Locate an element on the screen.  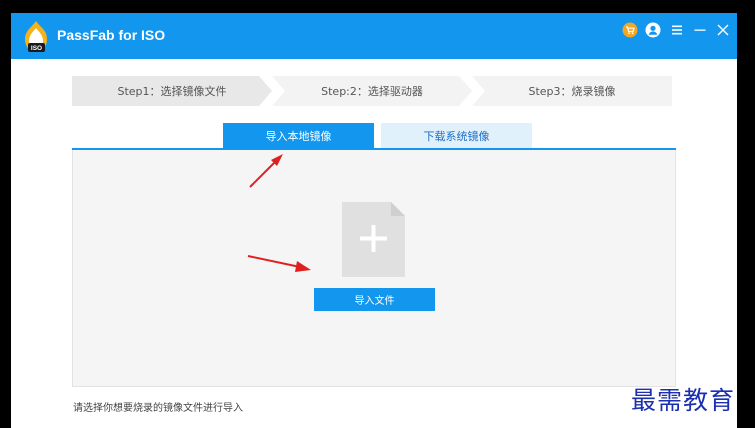
tab-download-system-image: 下载系统镜像 is located at coordinates (456, 136).